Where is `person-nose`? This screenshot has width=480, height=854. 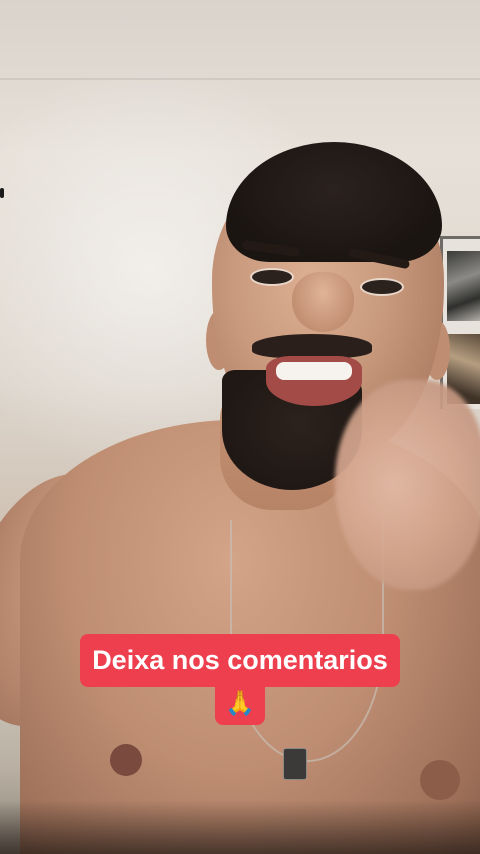 person-nose is located at coordinates (323, 302).